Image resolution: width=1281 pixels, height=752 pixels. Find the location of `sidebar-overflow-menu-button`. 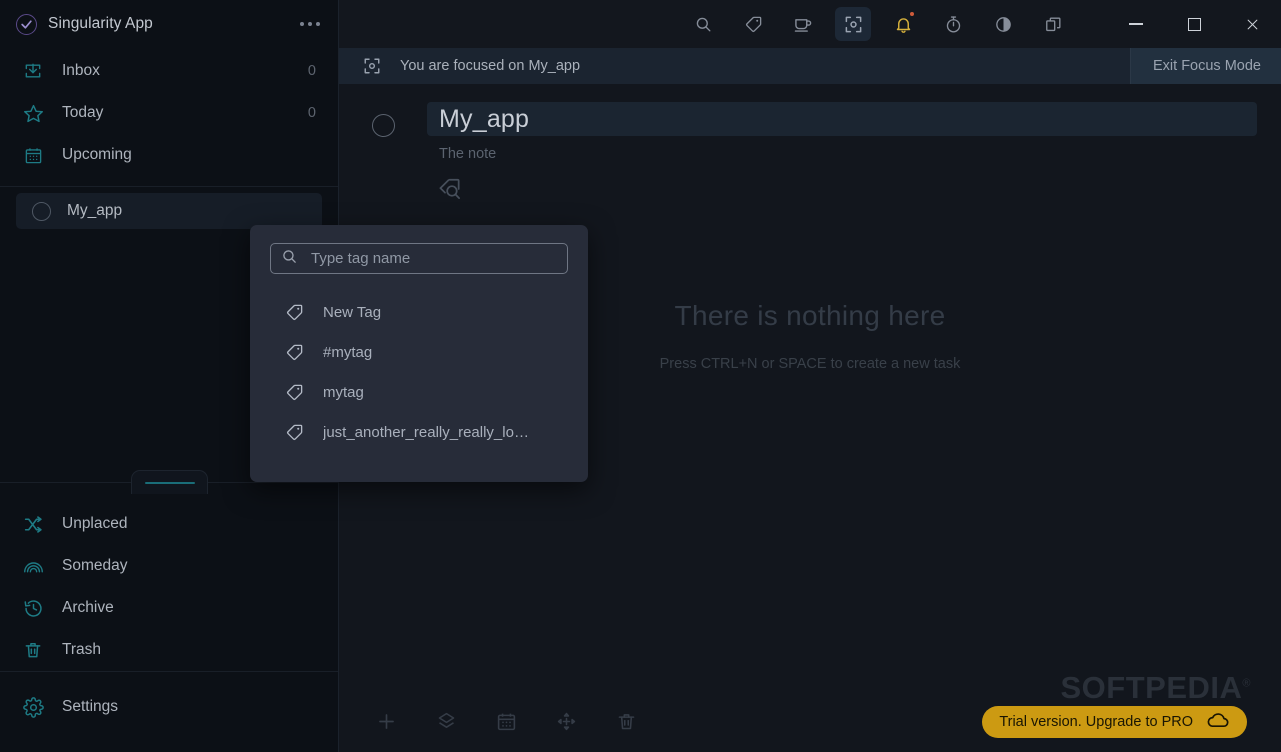

sidebar-overflow-menu-button is located at coordinates (310, 24).